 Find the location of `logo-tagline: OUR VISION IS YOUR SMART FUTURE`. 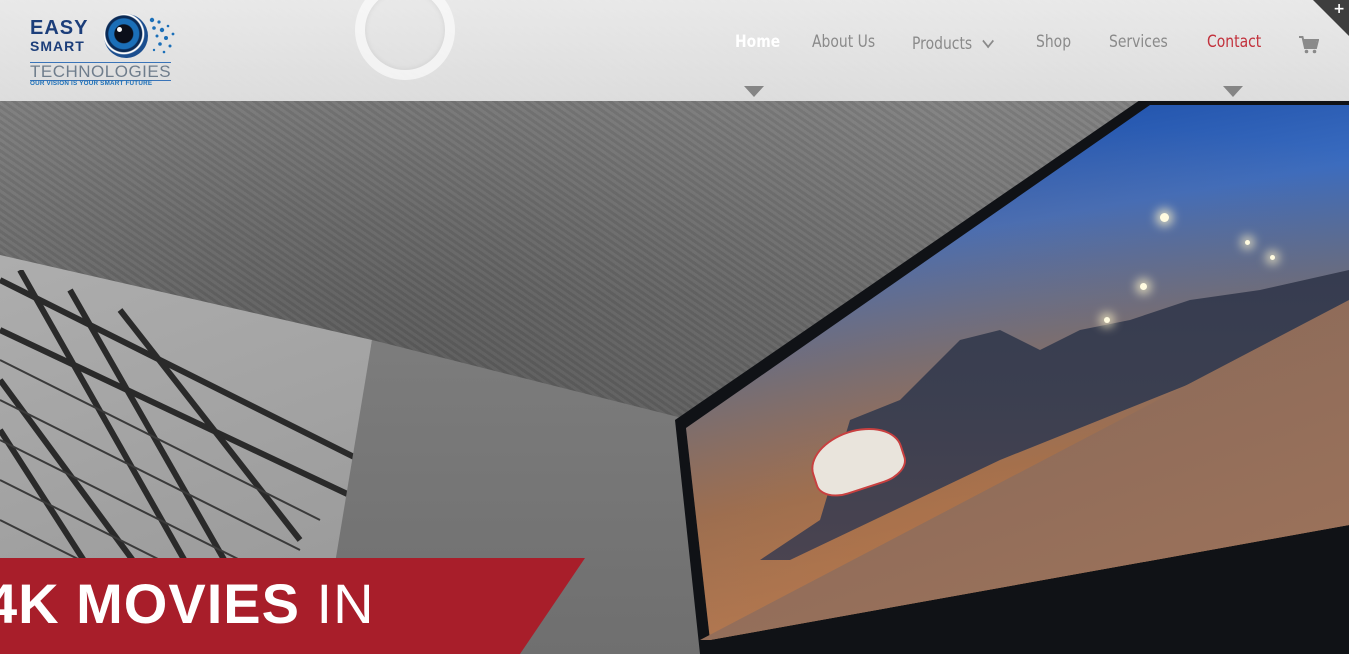

logo-tagline: OUR VISION IS YOUR SMART FUTURE is located at coordinates (91, 83).